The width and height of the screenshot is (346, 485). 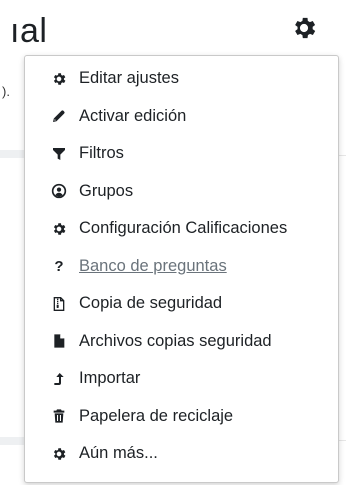 What do you see at coordinates (181, 154) in the screenshot?
I see `menu-item-filtros: Filtros` at bounding box center [181, 154].